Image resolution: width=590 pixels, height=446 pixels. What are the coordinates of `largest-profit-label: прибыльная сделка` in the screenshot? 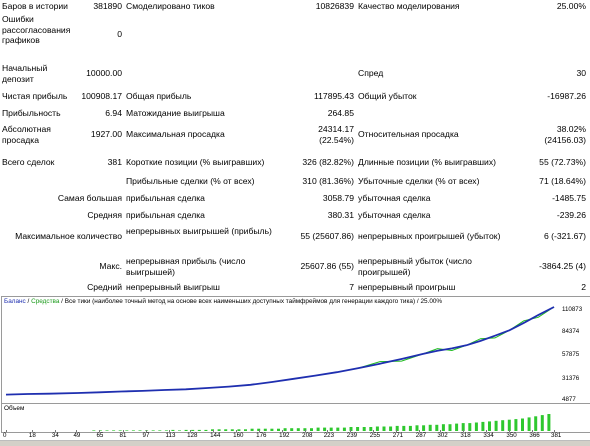 It's located at (165, 198).